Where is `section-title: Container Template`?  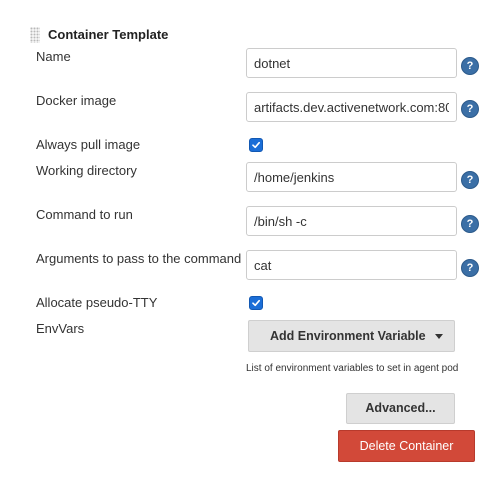 section-title: Container Template is located at coordinates (108, 34).